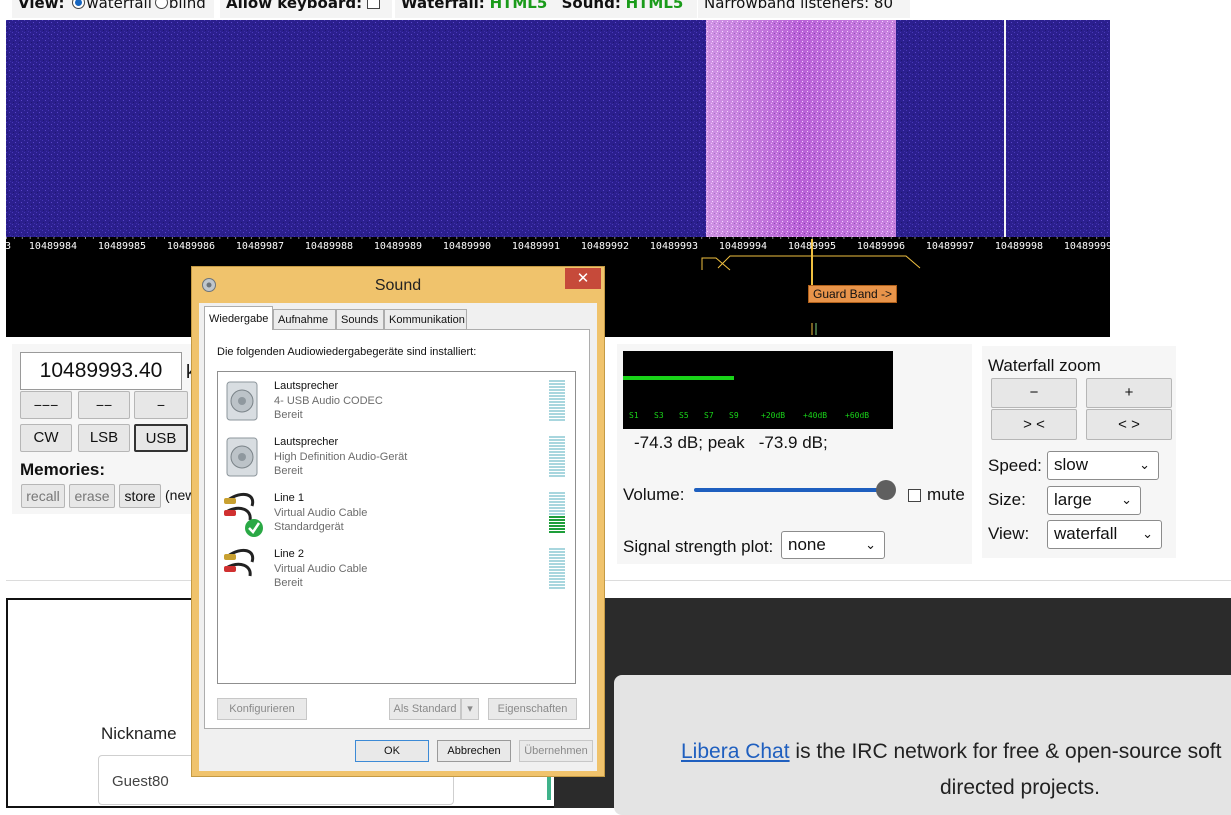  What do you see at coordinates (1129, 424) in the screenshot?
I see `zoom-wide-button: < >` at bounding box center [1129, 424].